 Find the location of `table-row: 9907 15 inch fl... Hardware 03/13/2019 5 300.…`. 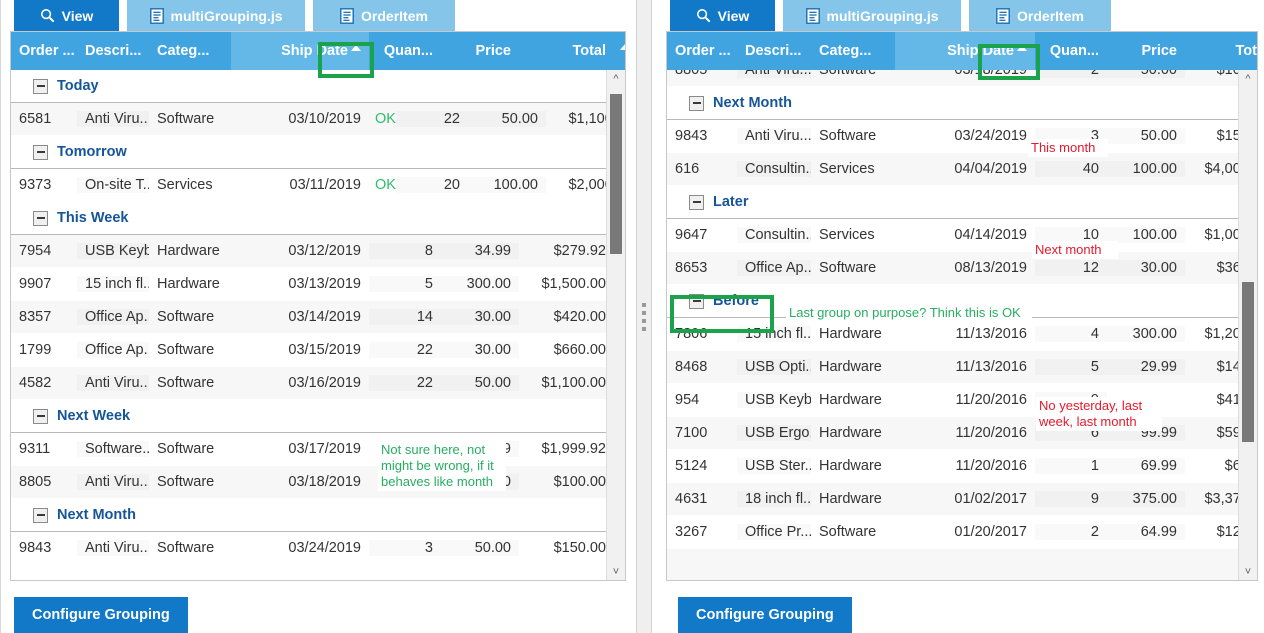

table-row: 9907 15 inch fl... Hardware 03/13/2019 5 300.… is located at coordinates (308, 284).